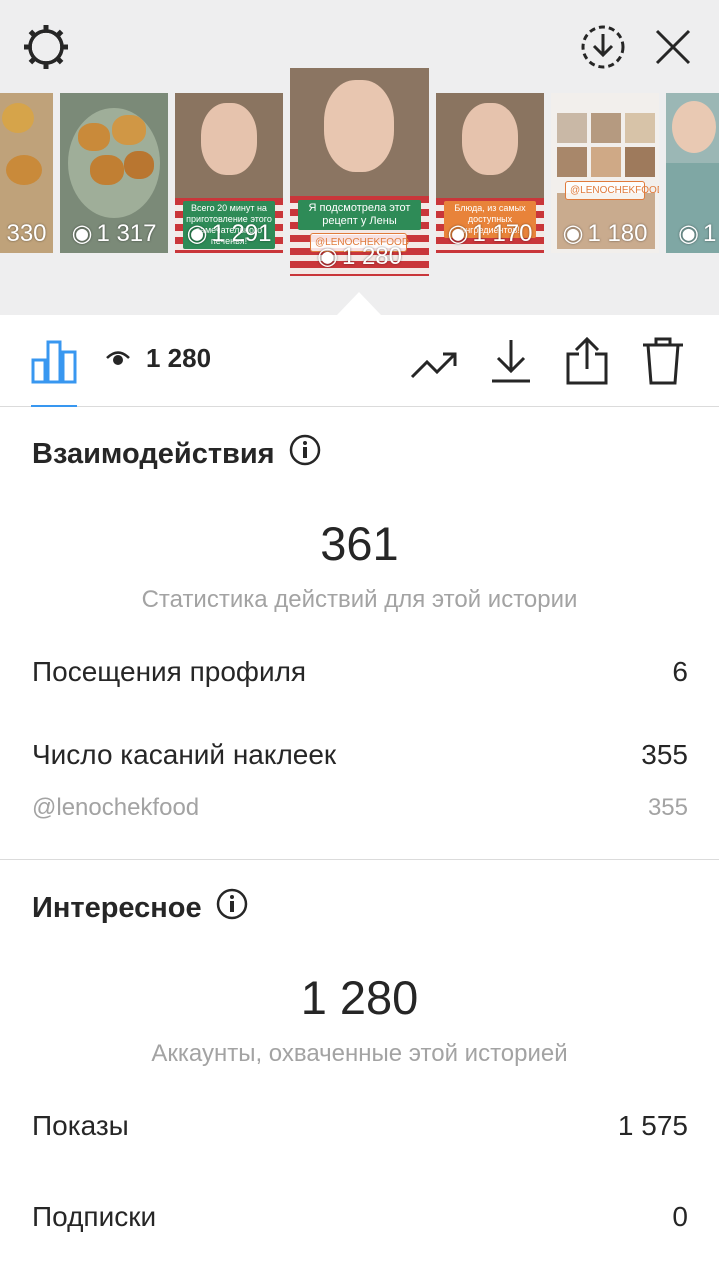 The width and height of the screenshot is (719, 1280). I want to click on stat-value: 355, so click(664, 754).